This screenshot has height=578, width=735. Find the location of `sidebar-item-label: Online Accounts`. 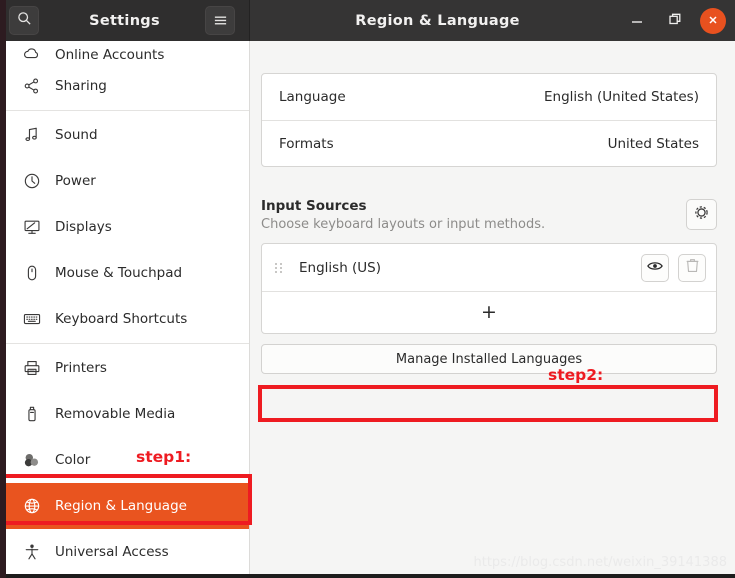

sidebar-item-label: Online Accounts is located at coordinates (110, 55).